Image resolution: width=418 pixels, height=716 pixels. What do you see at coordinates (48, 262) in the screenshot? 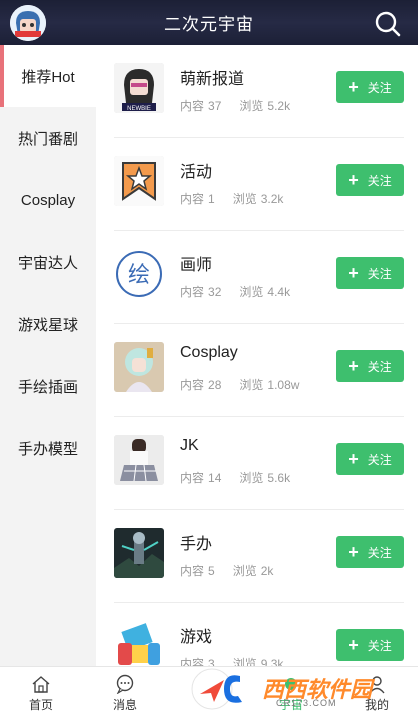
I see `sidebar-item-universe-expert: 宇宙达人` at bounding box center [48, 262].